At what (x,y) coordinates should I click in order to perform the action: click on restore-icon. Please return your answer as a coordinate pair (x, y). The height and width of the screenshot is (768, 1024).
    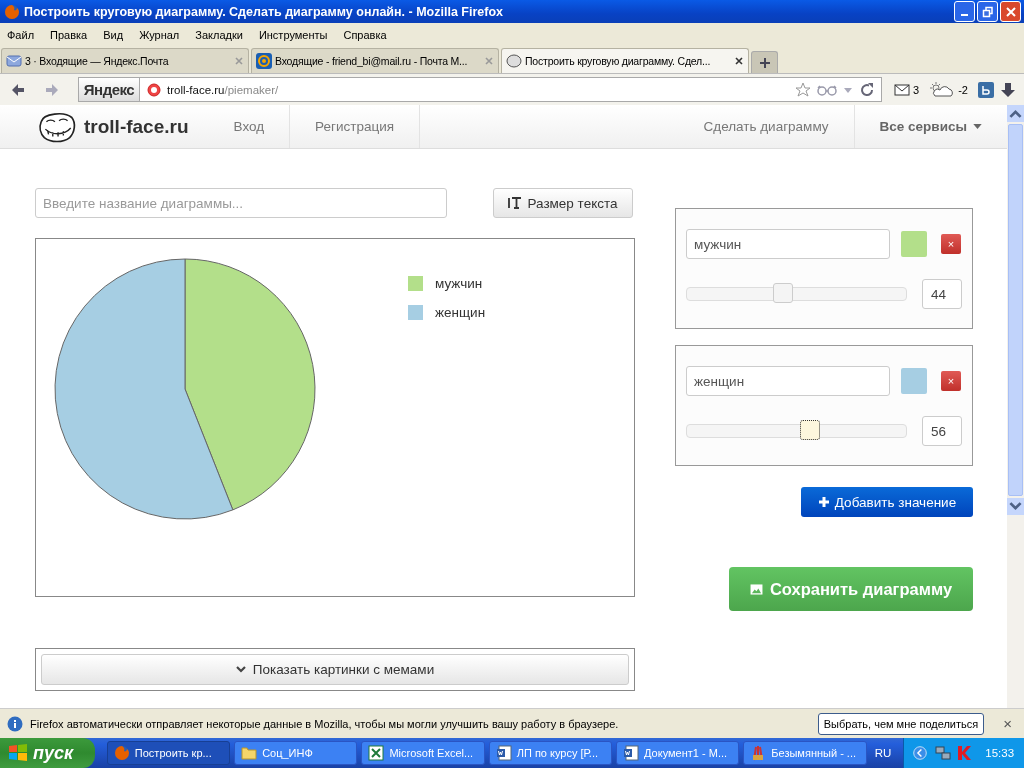
    Looking at the image, I should click on (987, 11).